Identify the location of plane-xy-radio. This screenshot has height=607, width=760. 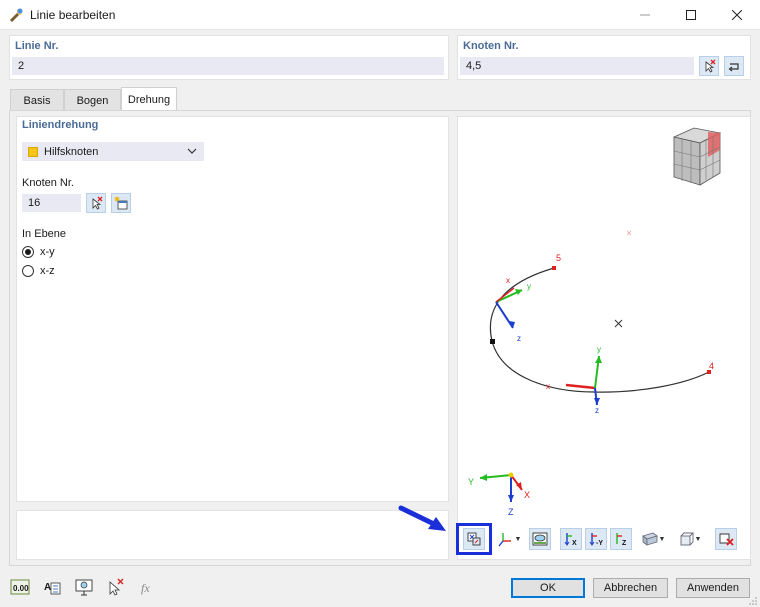
(28, 252).